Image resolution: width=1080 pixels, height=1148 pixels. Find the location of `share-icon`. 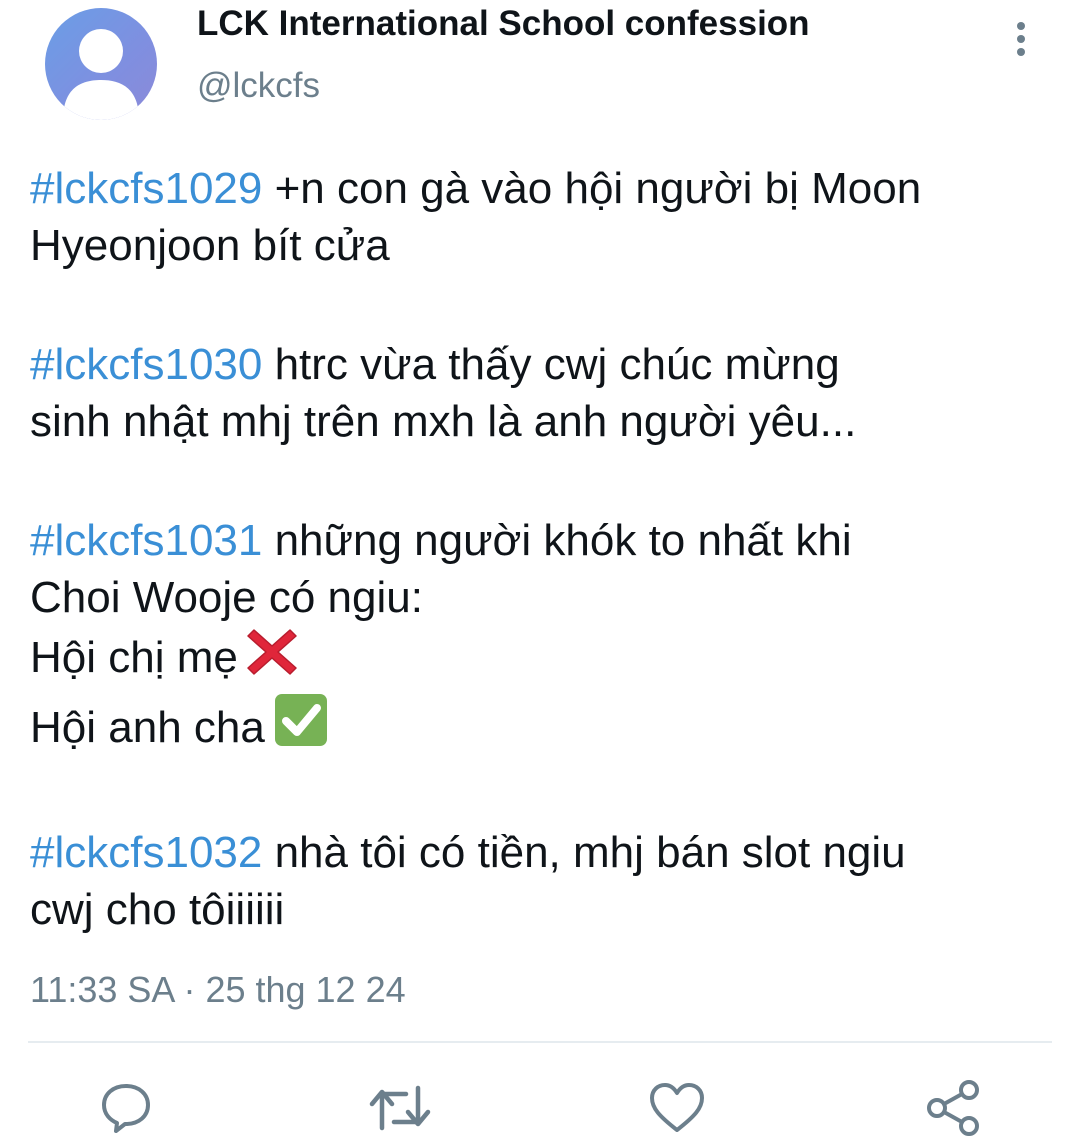

share-icon is located at coordinates (953, 1108).